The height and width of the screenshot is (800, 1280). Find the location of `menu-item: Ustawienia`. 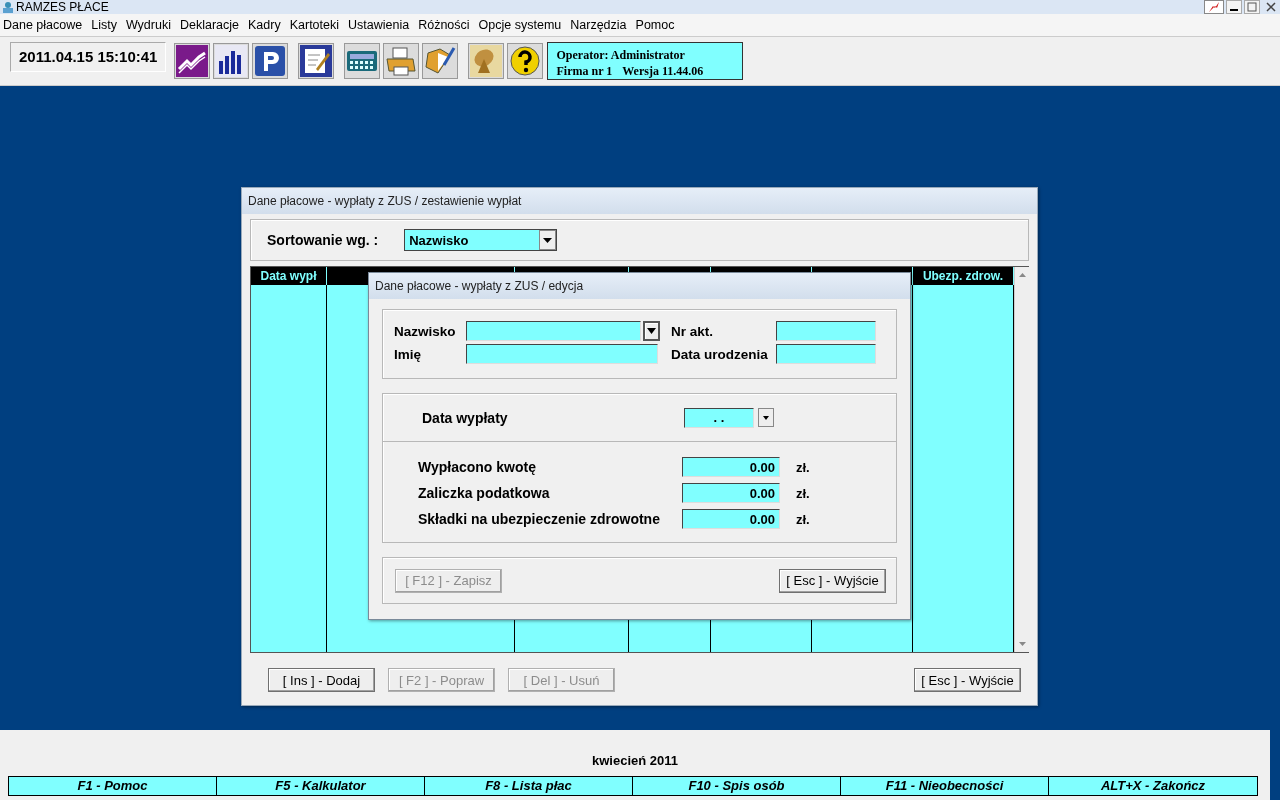

menu-item: Ustawienia is located at coordinates (380, 25).